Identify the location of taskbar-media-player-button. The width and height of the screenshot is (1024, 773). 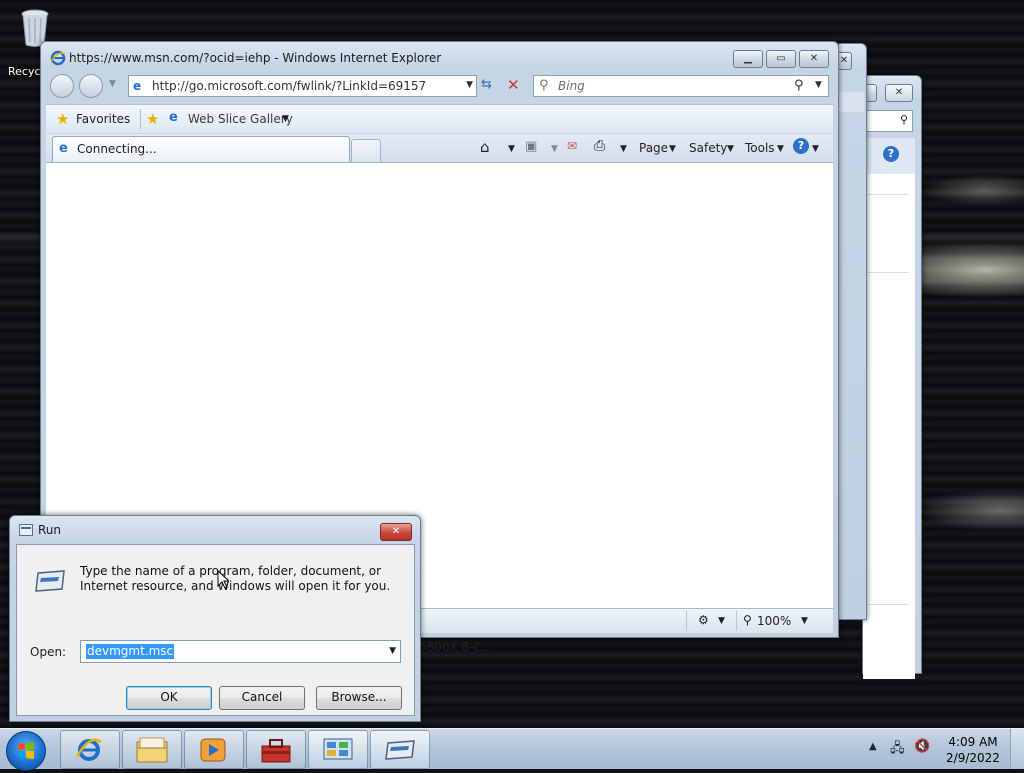
(214, 749).